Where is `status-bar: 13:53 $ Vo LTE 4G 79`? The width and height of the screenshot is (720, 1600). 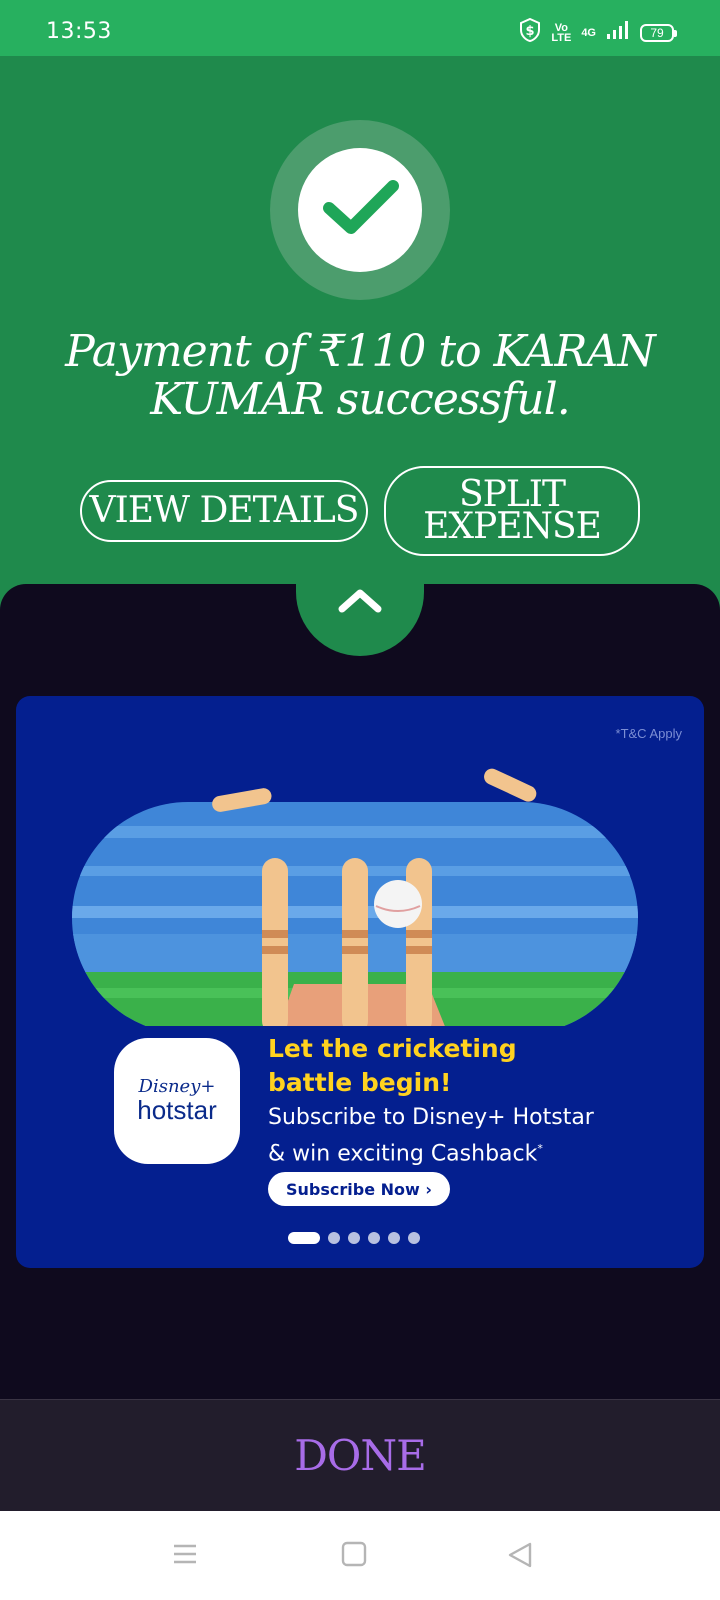
status-bar: 13:53 $ Vo LTE 4G 79 is located at coordinates (360, 28).